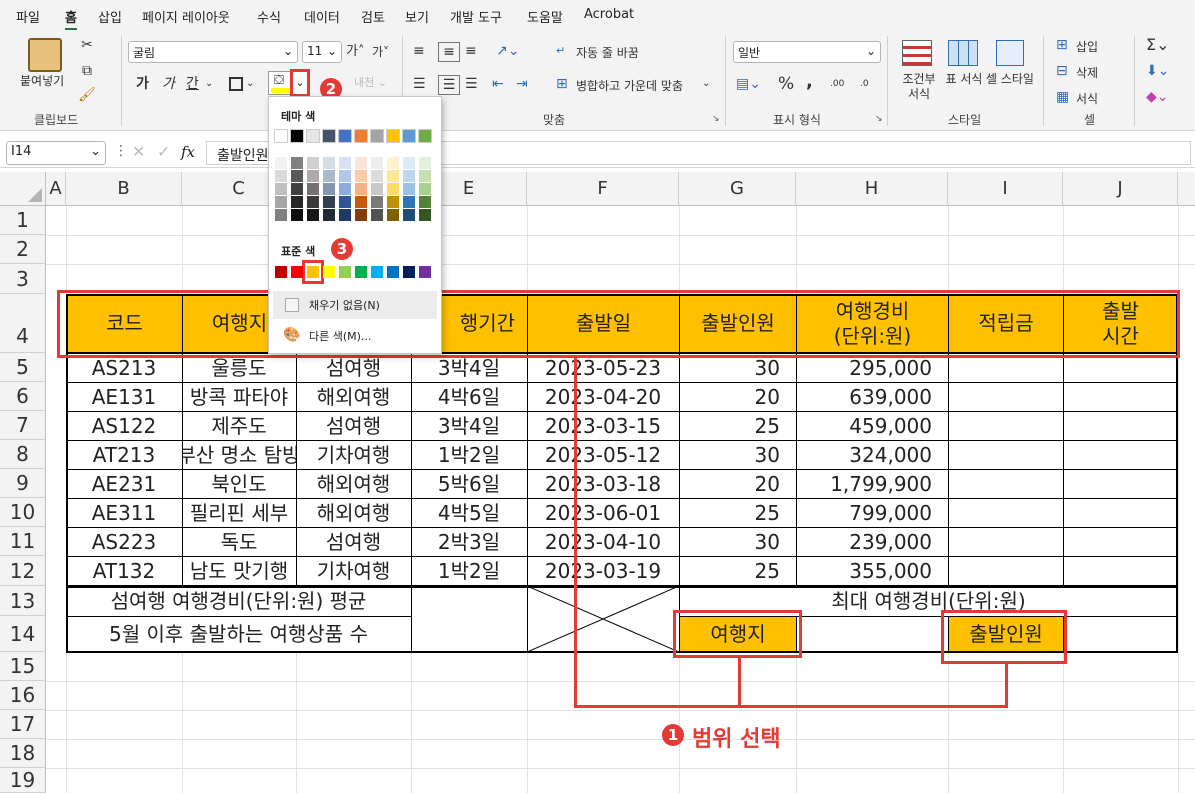 The width and height of the screenshot is (1195, 793). I want to click on tab-data: 데이터, so click(322, 16).